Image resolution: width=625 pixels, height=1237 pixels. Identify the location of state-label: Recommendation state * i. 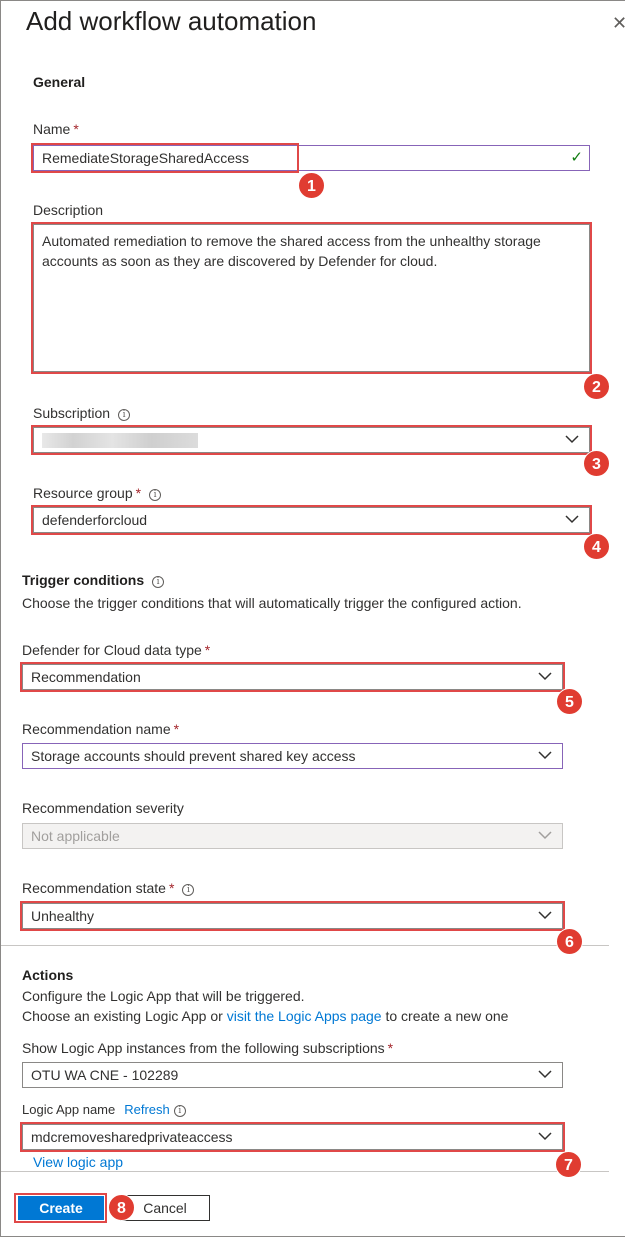
(108, 888).